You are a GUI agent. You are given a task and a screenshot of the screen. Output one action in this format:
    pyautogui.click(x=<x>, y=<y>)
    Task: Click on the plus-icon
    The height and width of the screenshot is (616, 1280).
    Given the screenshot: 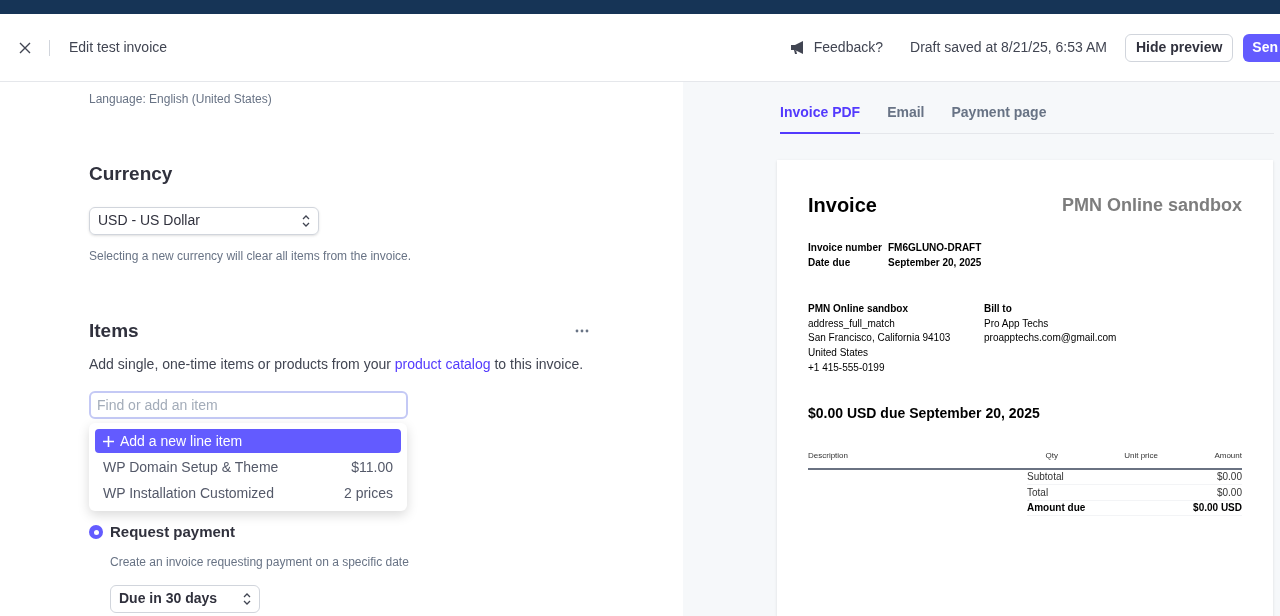 What is the action you would take?
    pyautogui.click(x=108, y=441)
    